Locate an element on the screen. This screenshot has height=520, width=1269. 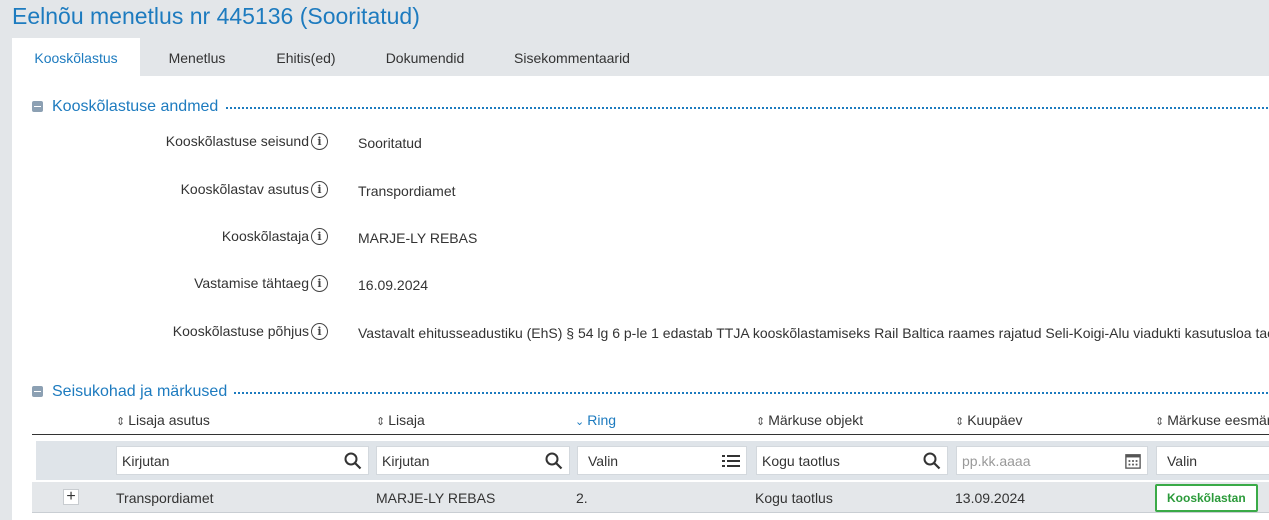
cell-lisaja: MARJE-LY REBAS is located at coordinates (436, 498).